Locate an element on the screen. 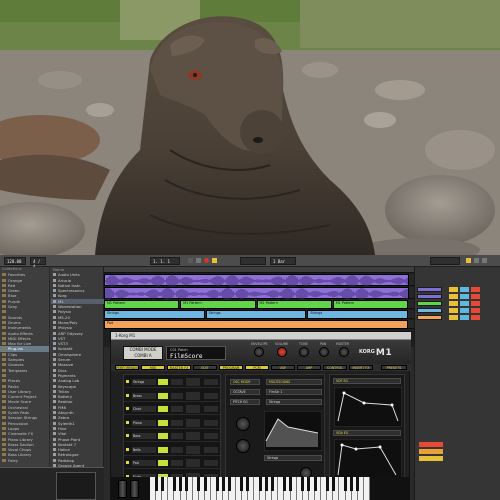 The width and height of the screenshot is (500, 500). loop-start-field is located at coordinates (253, 261).